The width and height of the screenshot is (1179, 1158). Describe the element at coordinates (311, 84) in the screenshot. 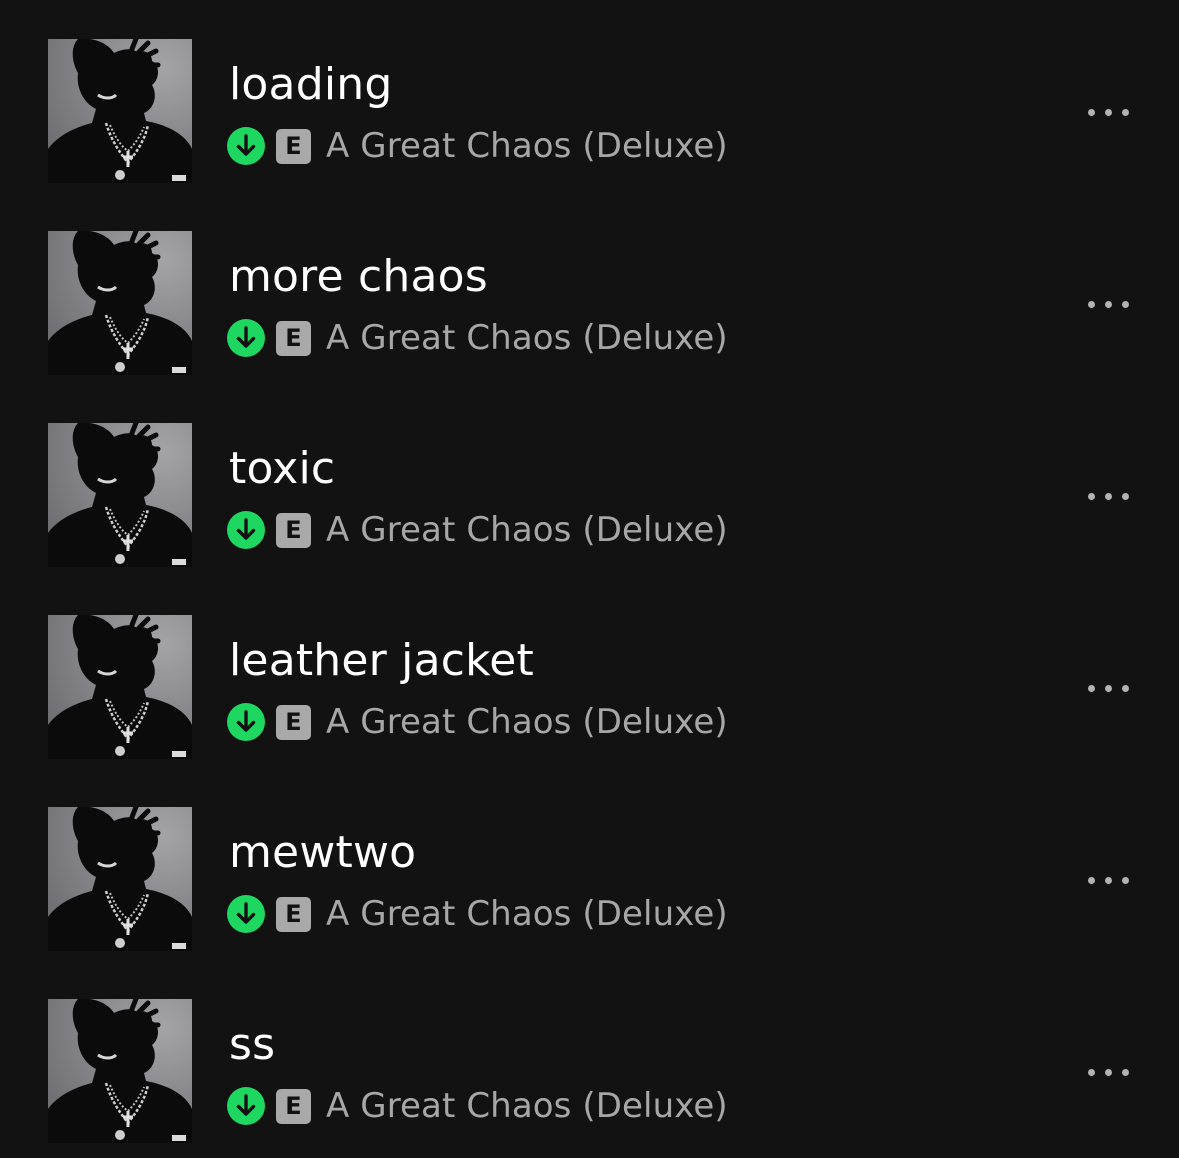

I see `track-title: loading` at that location.